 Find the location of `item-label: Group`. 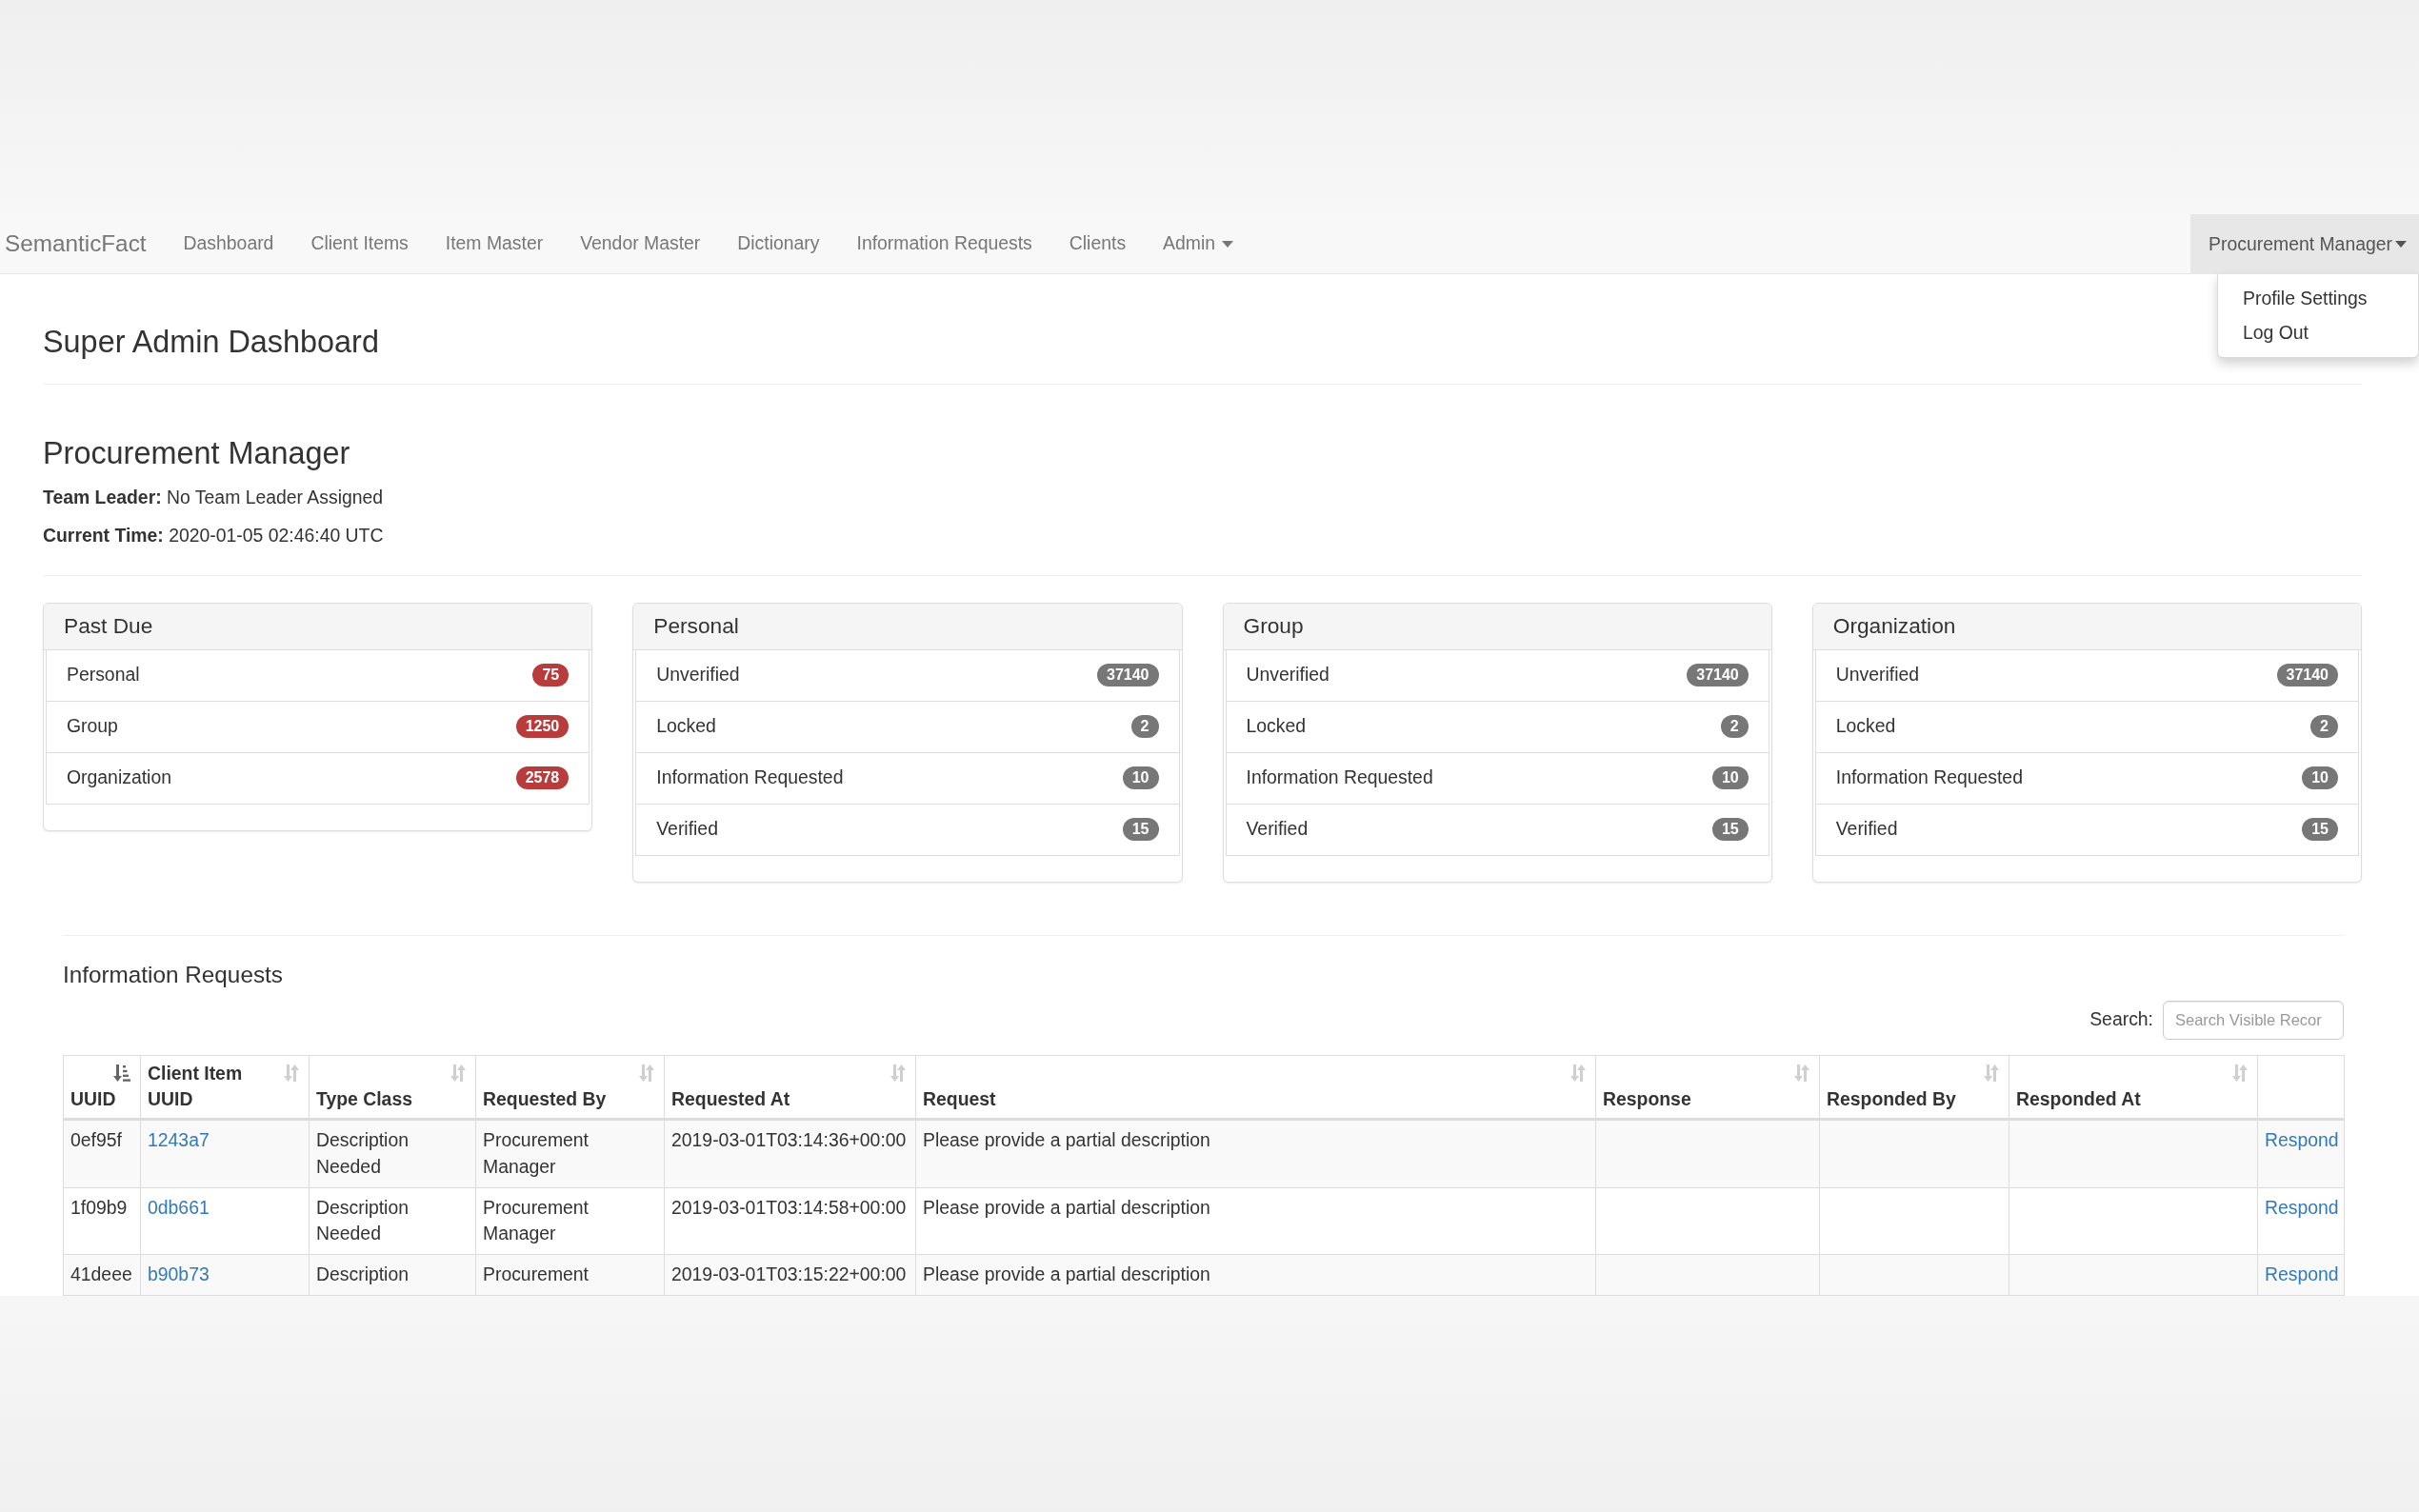

item-label: Group is located at coordinates (92, 726).